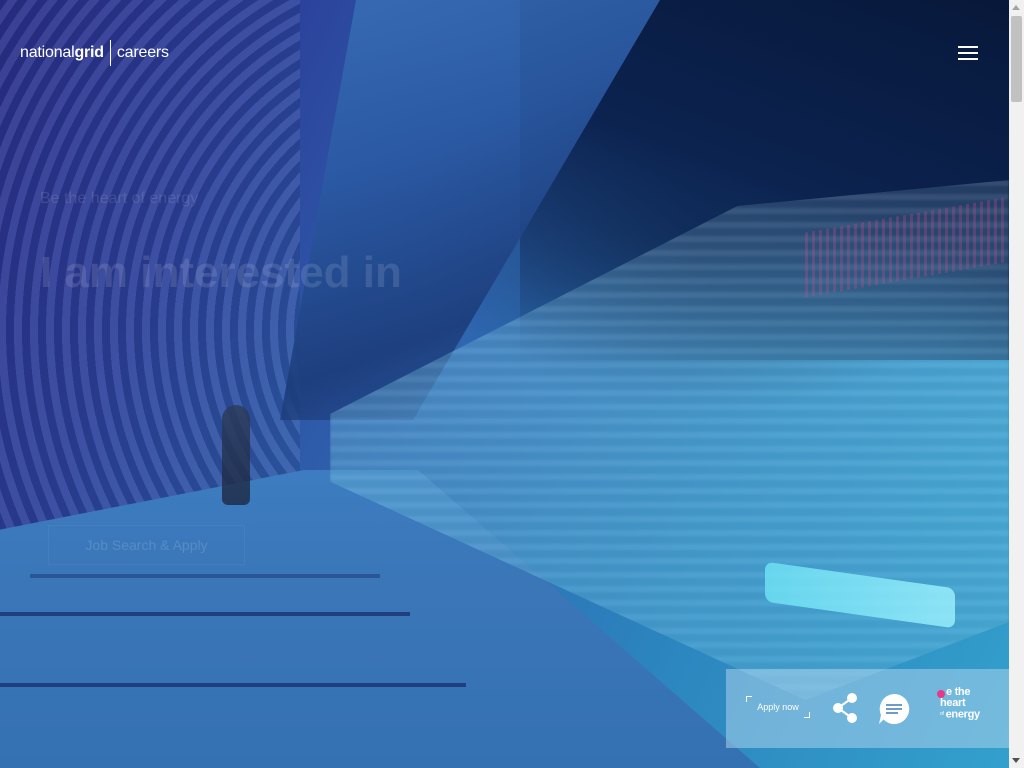  I want to click on scroll-down-arrow-icon, so click(1016, 760).